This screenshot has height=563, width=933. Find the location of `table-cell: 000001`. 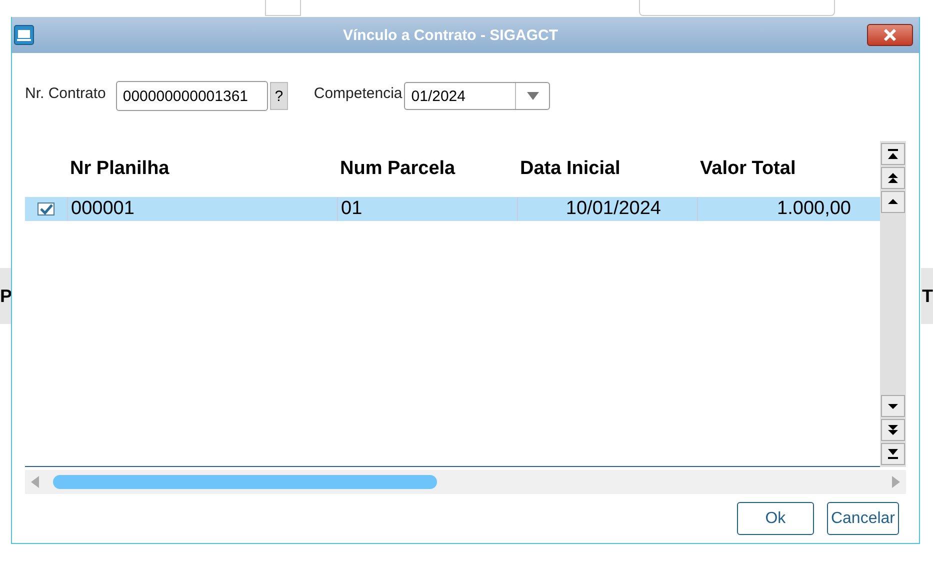

table-cell: 000001 is located at coordinates (202, 209).